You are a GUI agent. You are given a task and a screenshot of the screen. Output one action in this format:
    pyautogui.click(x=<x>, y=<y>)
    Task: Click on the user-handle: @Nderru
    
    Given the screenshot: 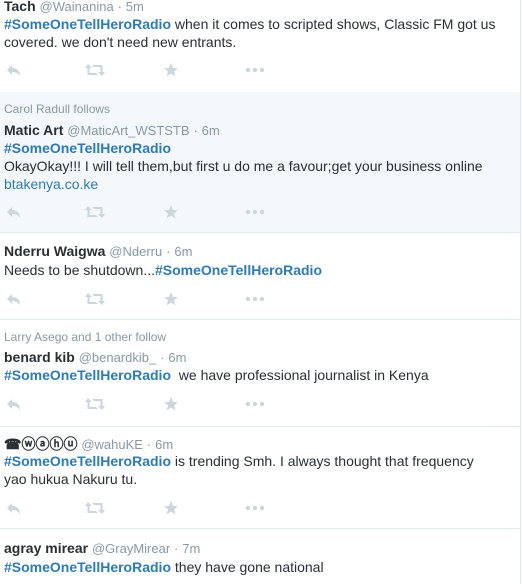 What is the action you would take?
    pyautogui.click(x=135, y=251)
    